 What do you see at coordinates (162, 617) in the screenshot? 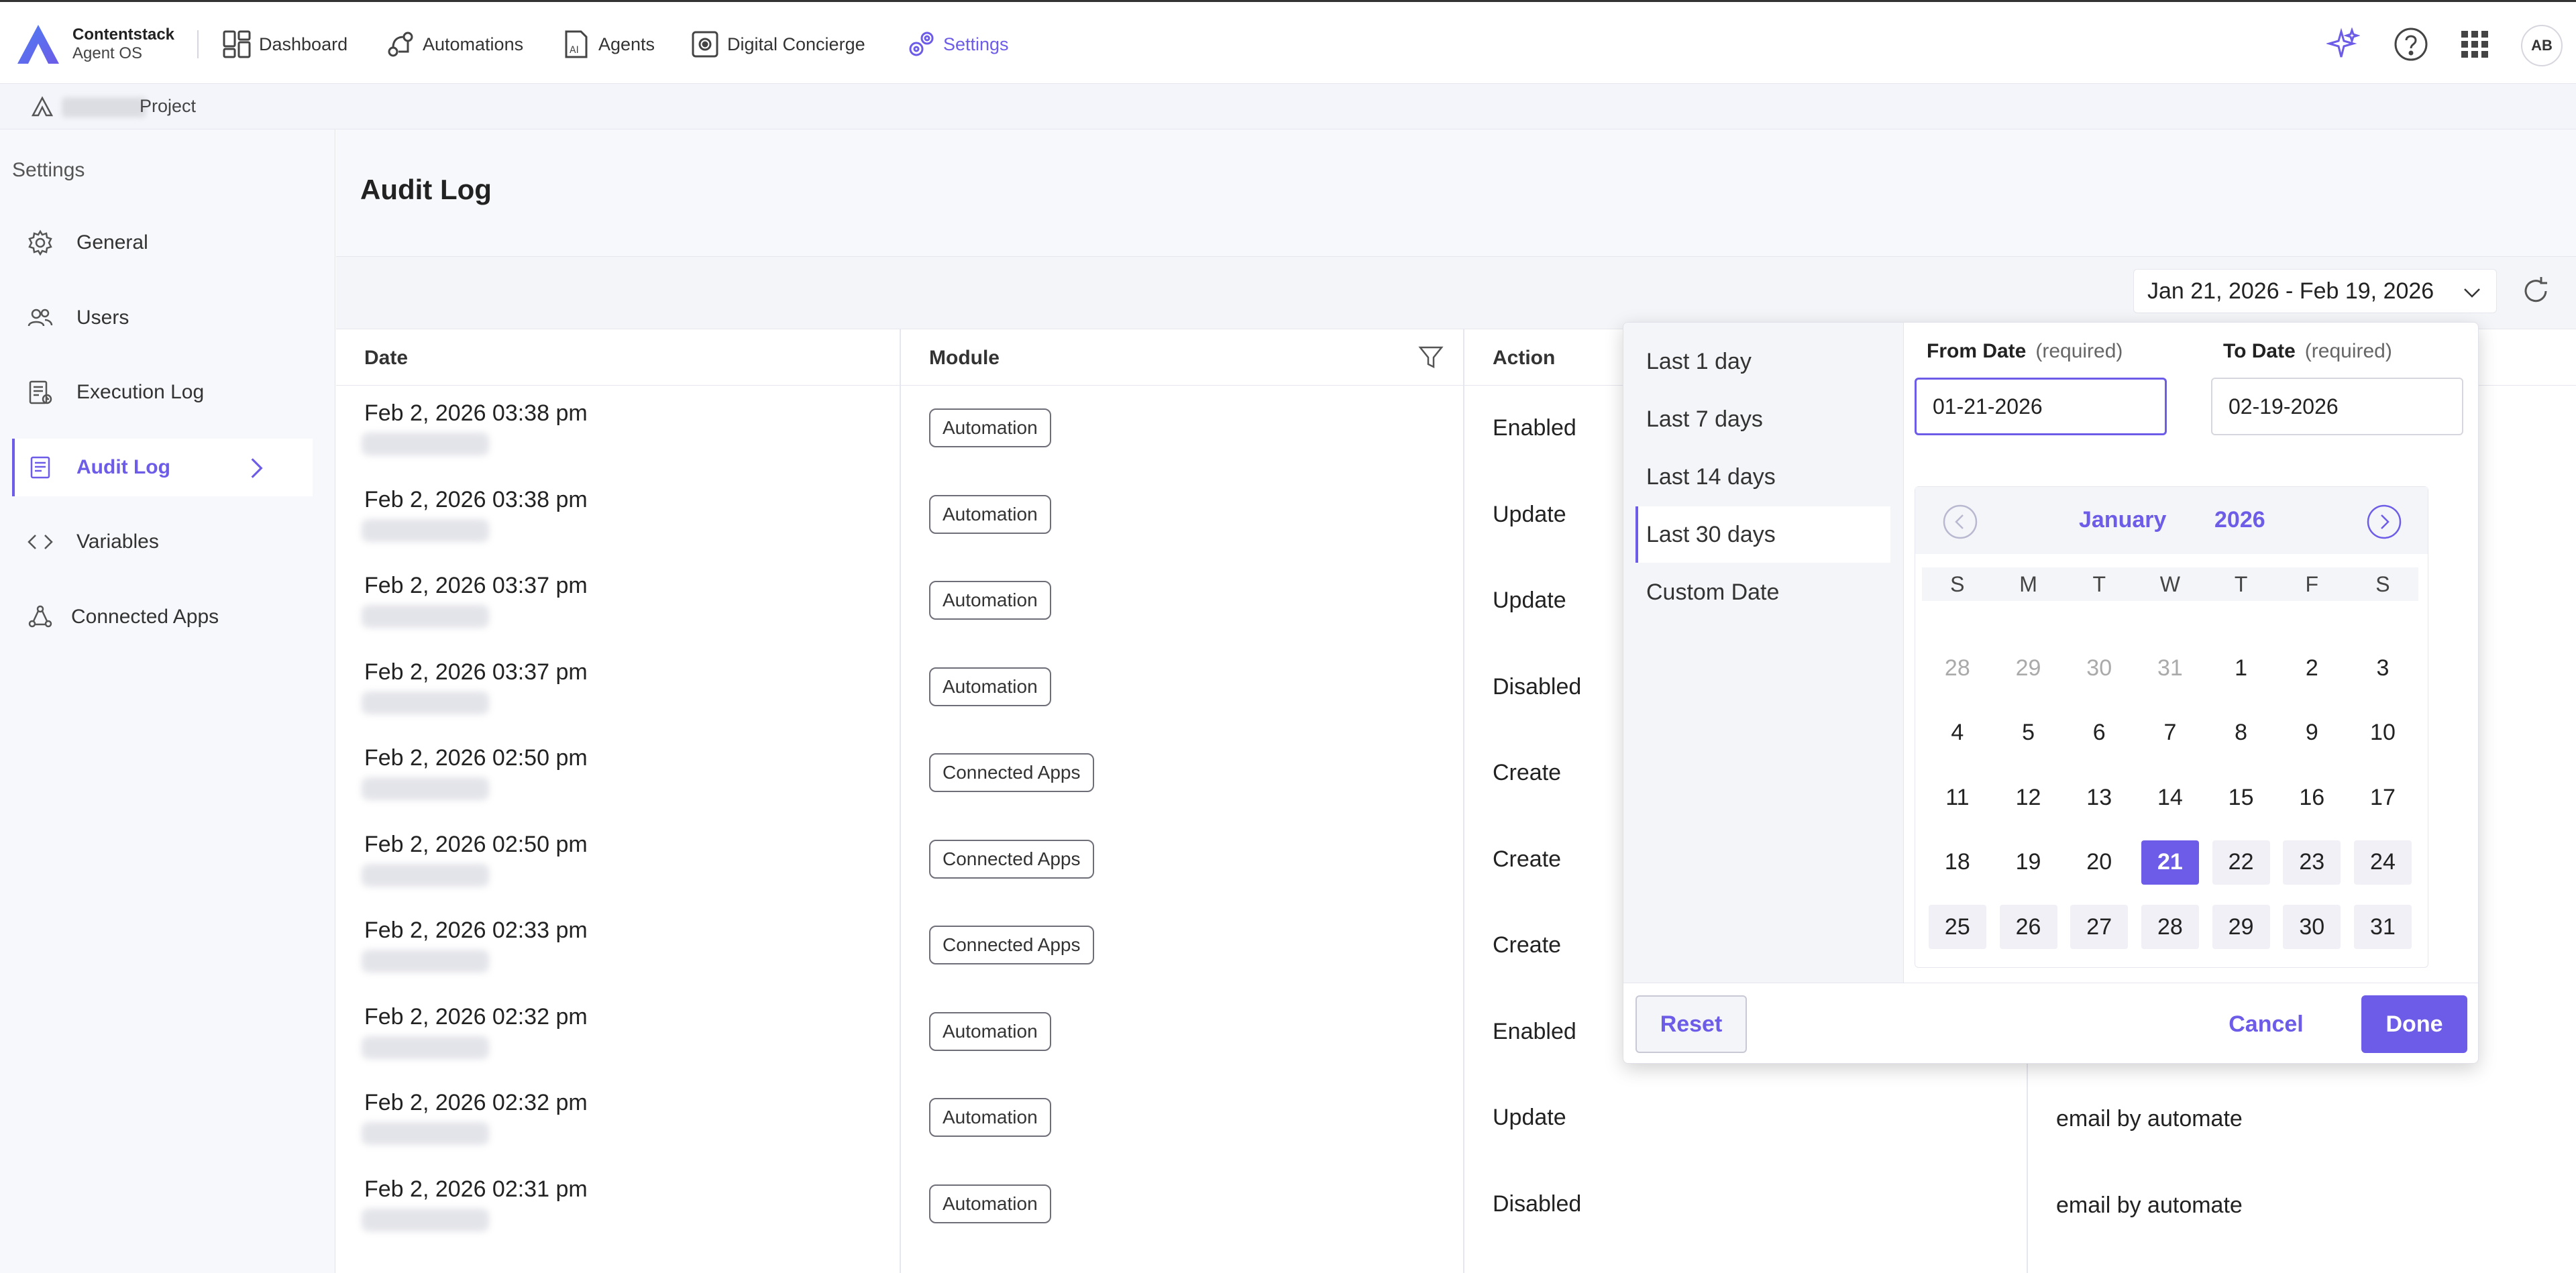
I see `sidebar-item-connected-apps: Connected Apps` at bounding box center [162, 617].